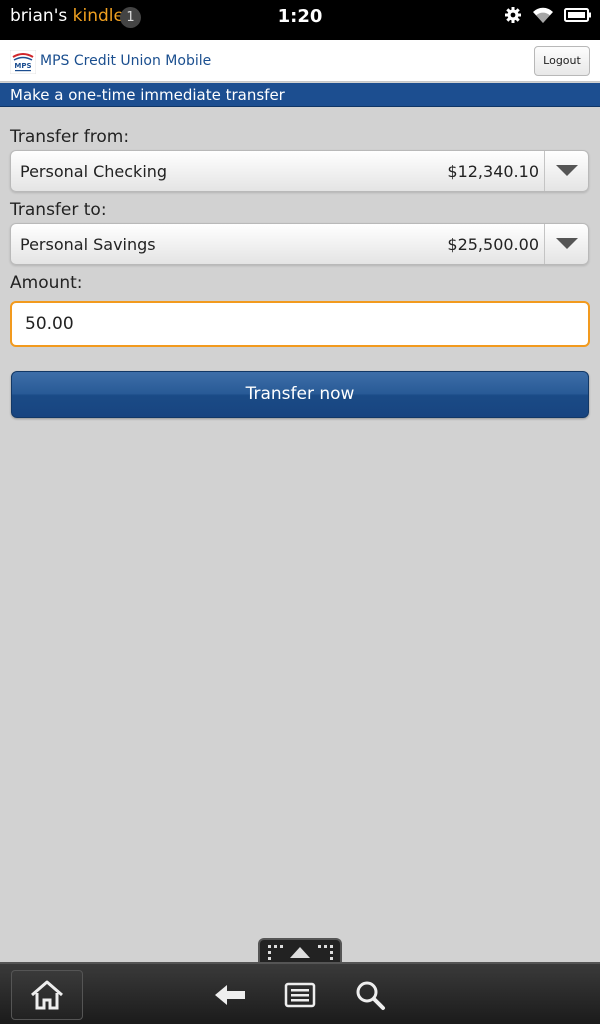 This screenshot has width=600, height=1024. Describe the element at coordinates (513, 15) in the screenshot. I see `gear-icon` at that location.